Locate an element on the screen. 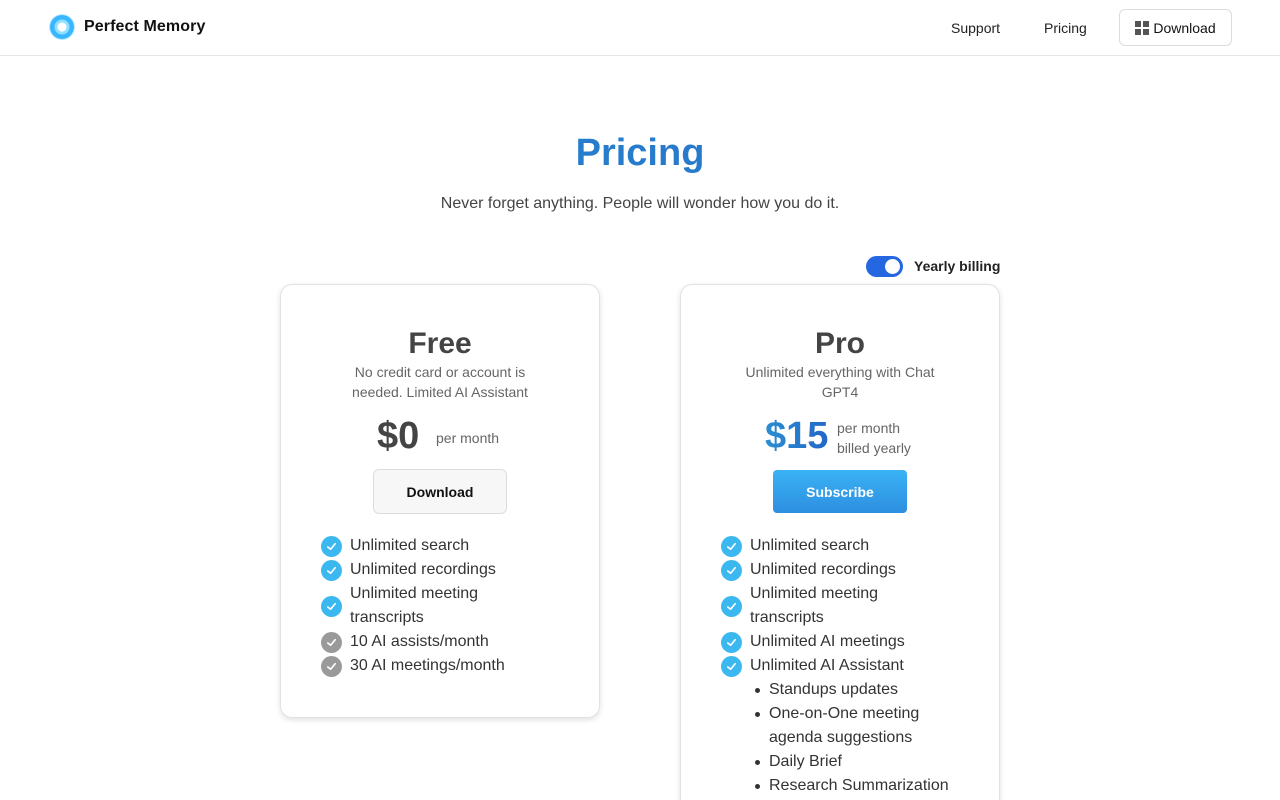  feature-text: 30 AI meetings/month is located at coordinates (427, 665).